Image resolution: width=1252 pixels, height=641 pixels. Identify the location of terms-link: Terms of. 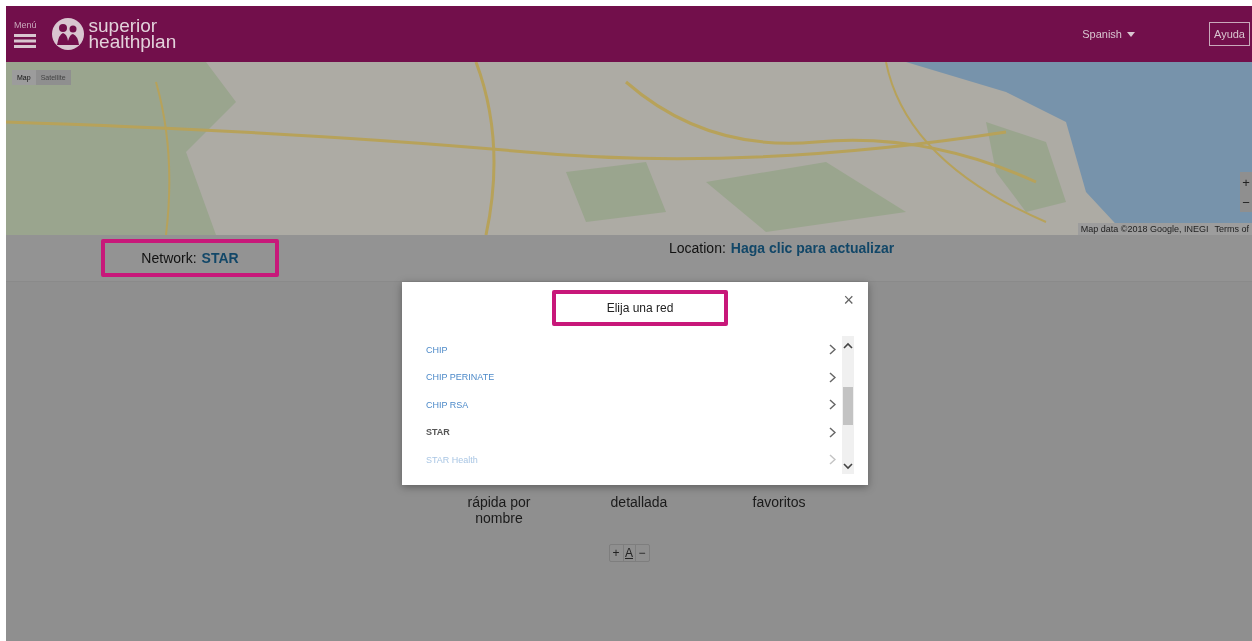
(1231, 229).